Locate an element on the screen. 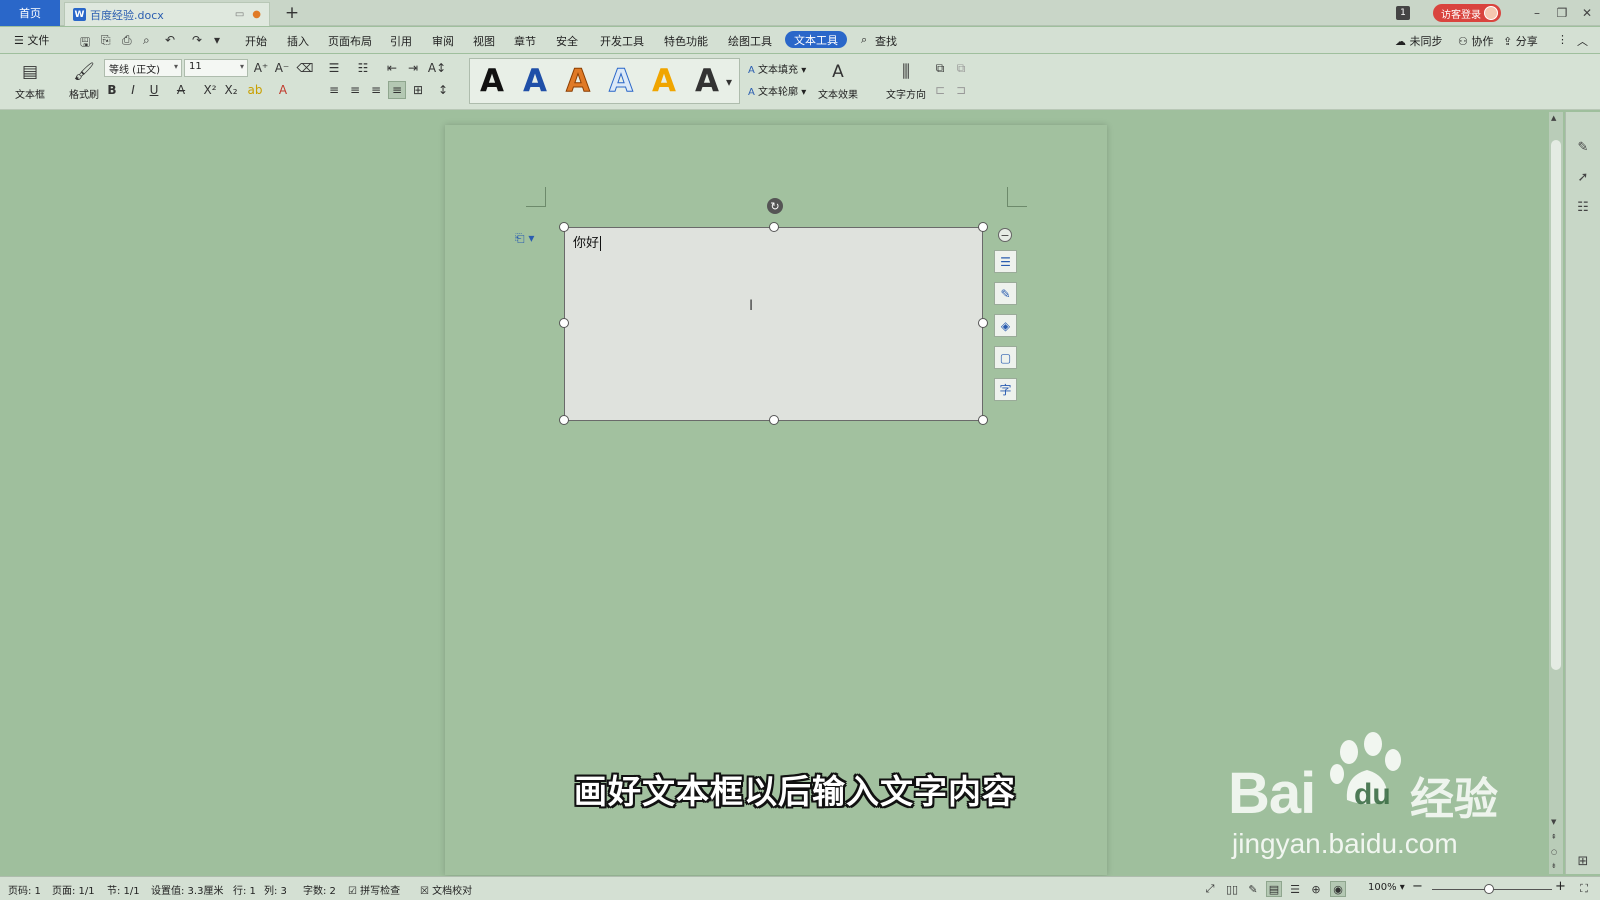 This screenshot has height=900, width=1600. visitor-login-button: 访客登录 is located at coordinates (1467, 13).